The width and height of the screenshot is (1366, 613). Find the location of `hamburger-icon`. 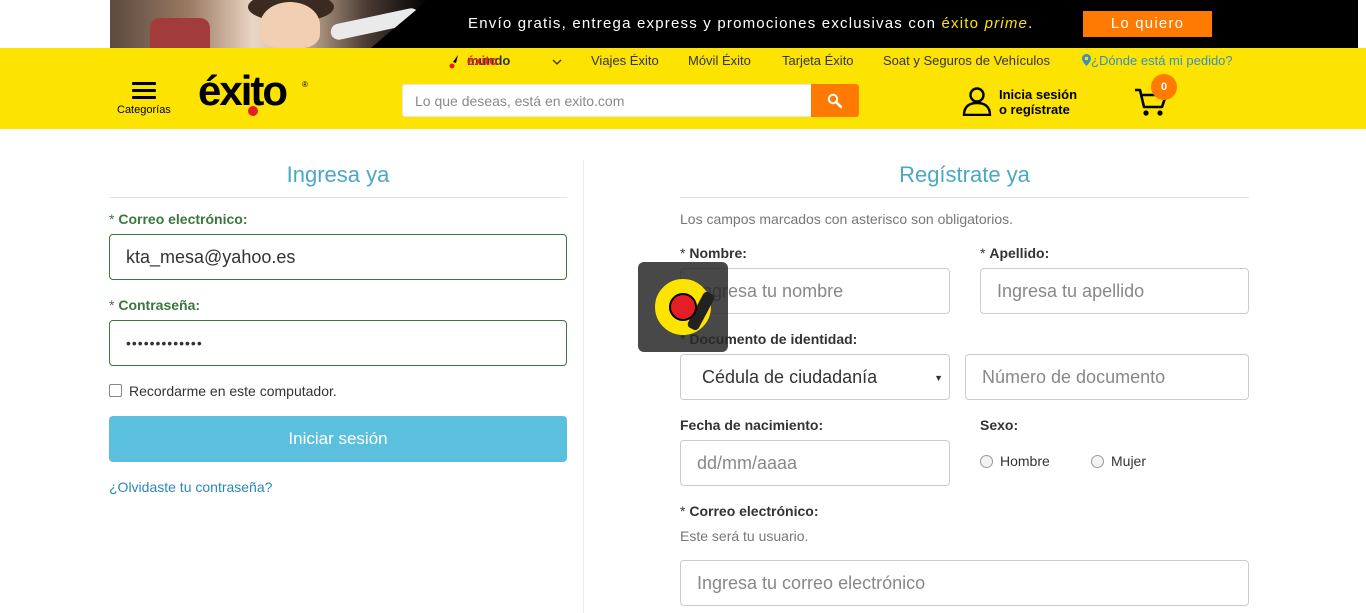

hamburger-icon is located at coordinates (144, 91).